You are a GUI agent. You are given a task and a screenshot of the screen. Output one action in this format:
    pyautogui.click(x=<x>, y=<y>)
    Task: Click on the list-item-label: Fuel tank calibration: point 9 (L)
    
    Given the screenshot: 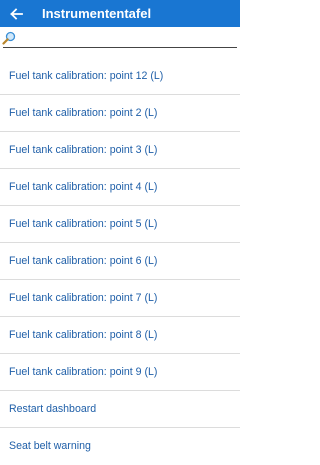 What is the action you would take?
    pyautogui.click(x=83, y=372)
    